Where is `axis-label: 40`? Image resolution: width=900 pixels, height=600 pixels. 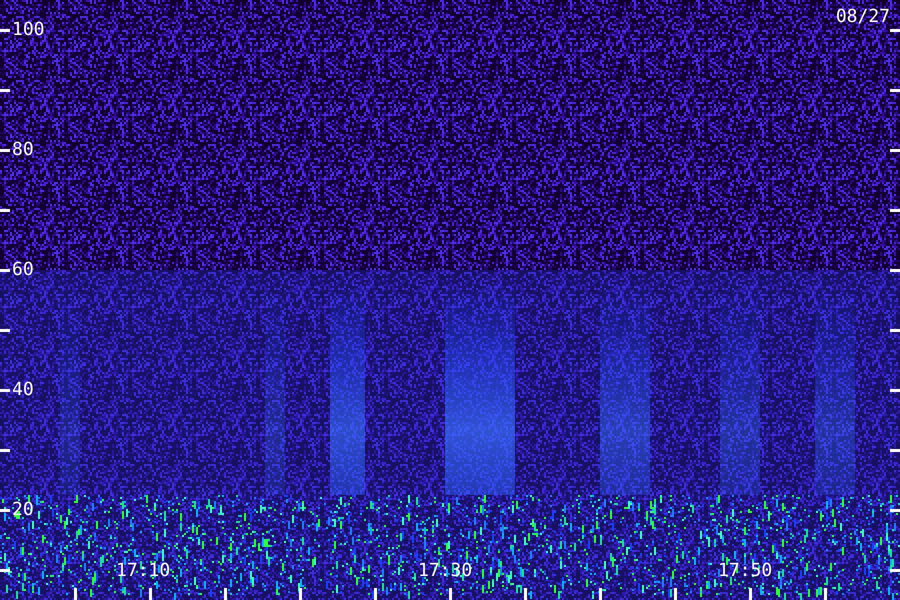 axis-label: 40 is located at coordinates (23, 390).